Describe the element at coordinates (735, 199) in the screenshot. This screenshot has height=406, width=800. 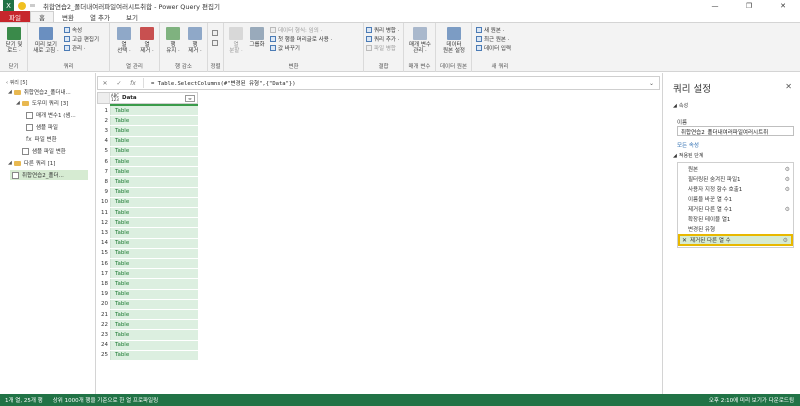
I see `step-renamed-columns: 이름을 바꾼 열 수1` at that location.